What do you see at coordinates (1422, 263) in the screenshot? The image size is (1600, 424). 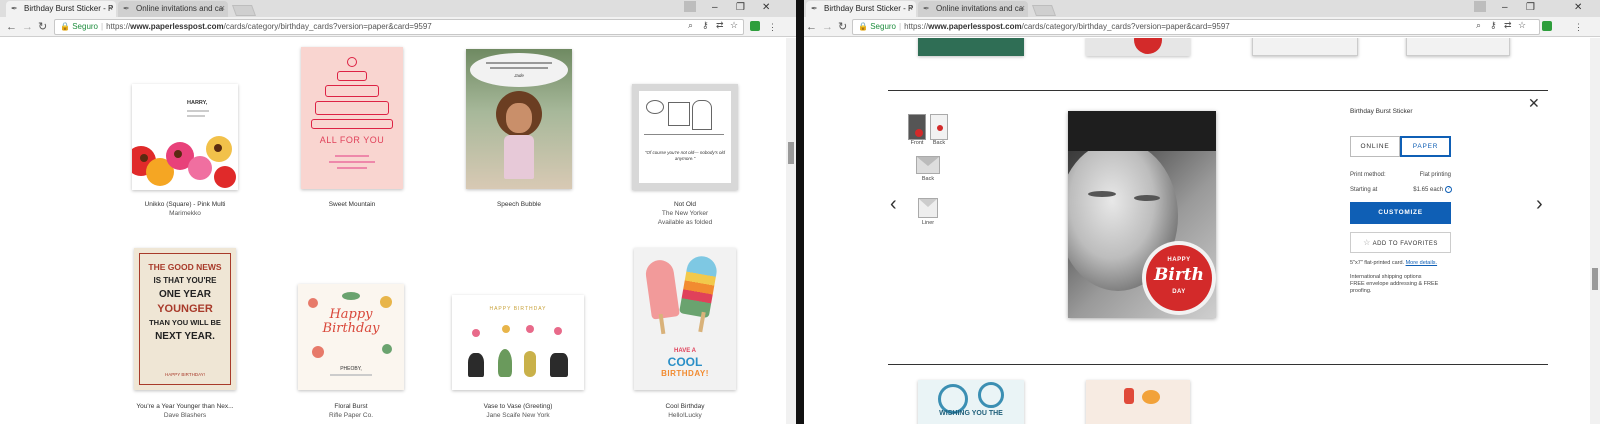 I see `more-details-link: More details.` at bounding box center [1422, 263].